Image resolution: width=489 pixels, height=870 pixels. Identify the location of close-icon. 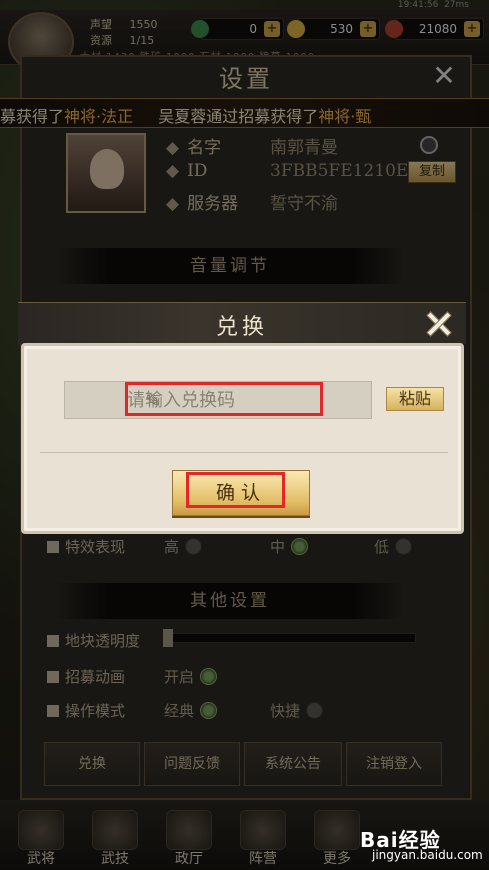
(437, 323).